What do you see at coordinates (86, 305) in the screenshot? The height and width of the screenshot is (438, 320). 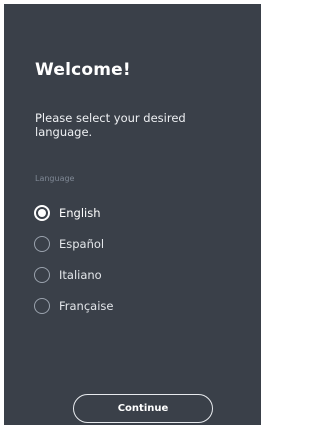 I see `language-option-label: Française` at bounding box center [86, 305].